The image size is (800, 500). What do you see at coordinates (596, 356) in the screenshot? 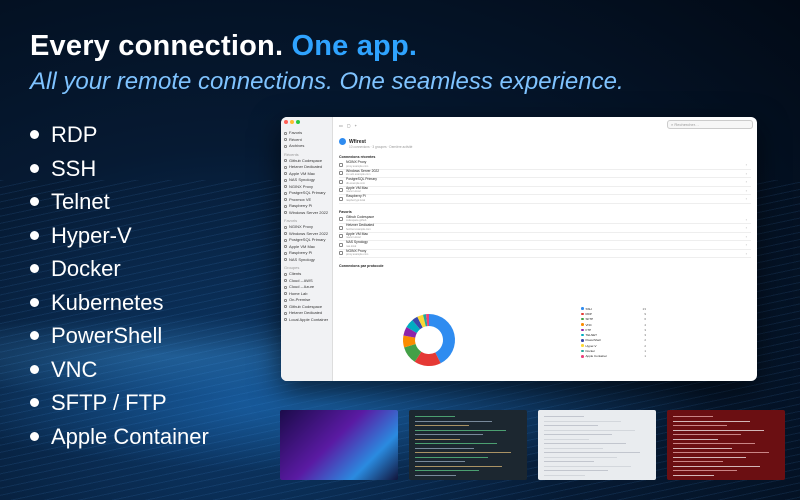
I see `legend-label: Apple Container` at bounding box center [596, 356].